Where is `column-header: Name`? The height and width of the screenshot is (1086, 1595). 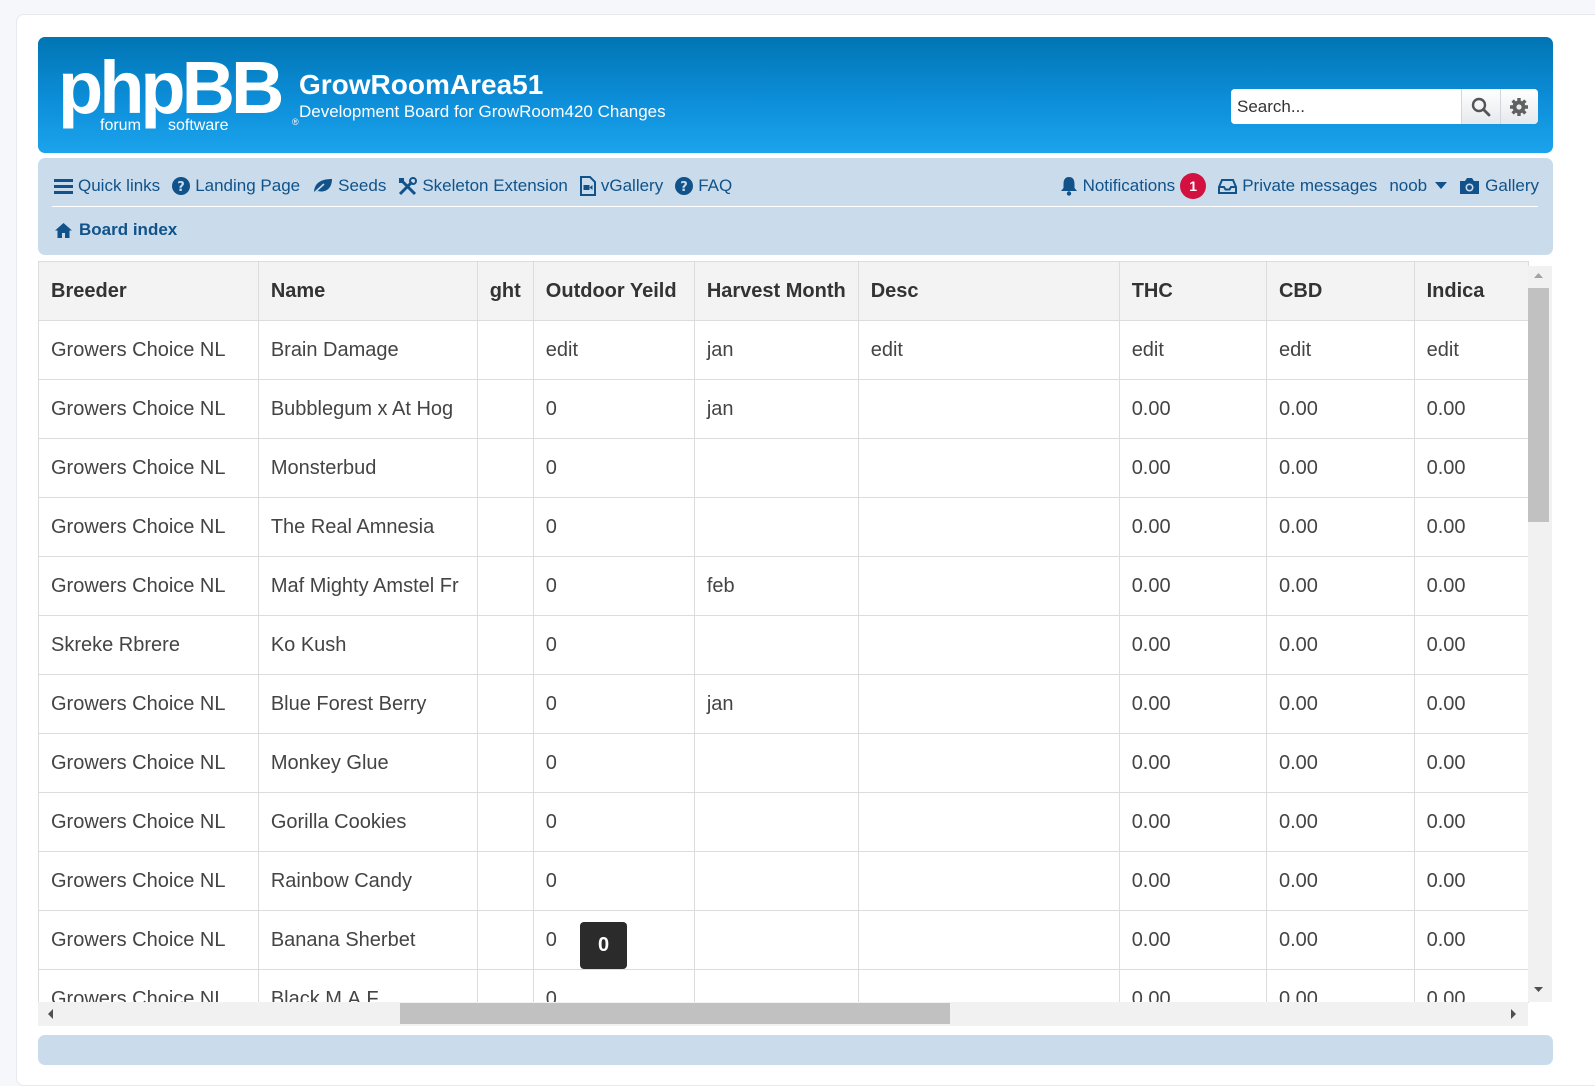
column-header: Name is located at coordinates (368, 291).